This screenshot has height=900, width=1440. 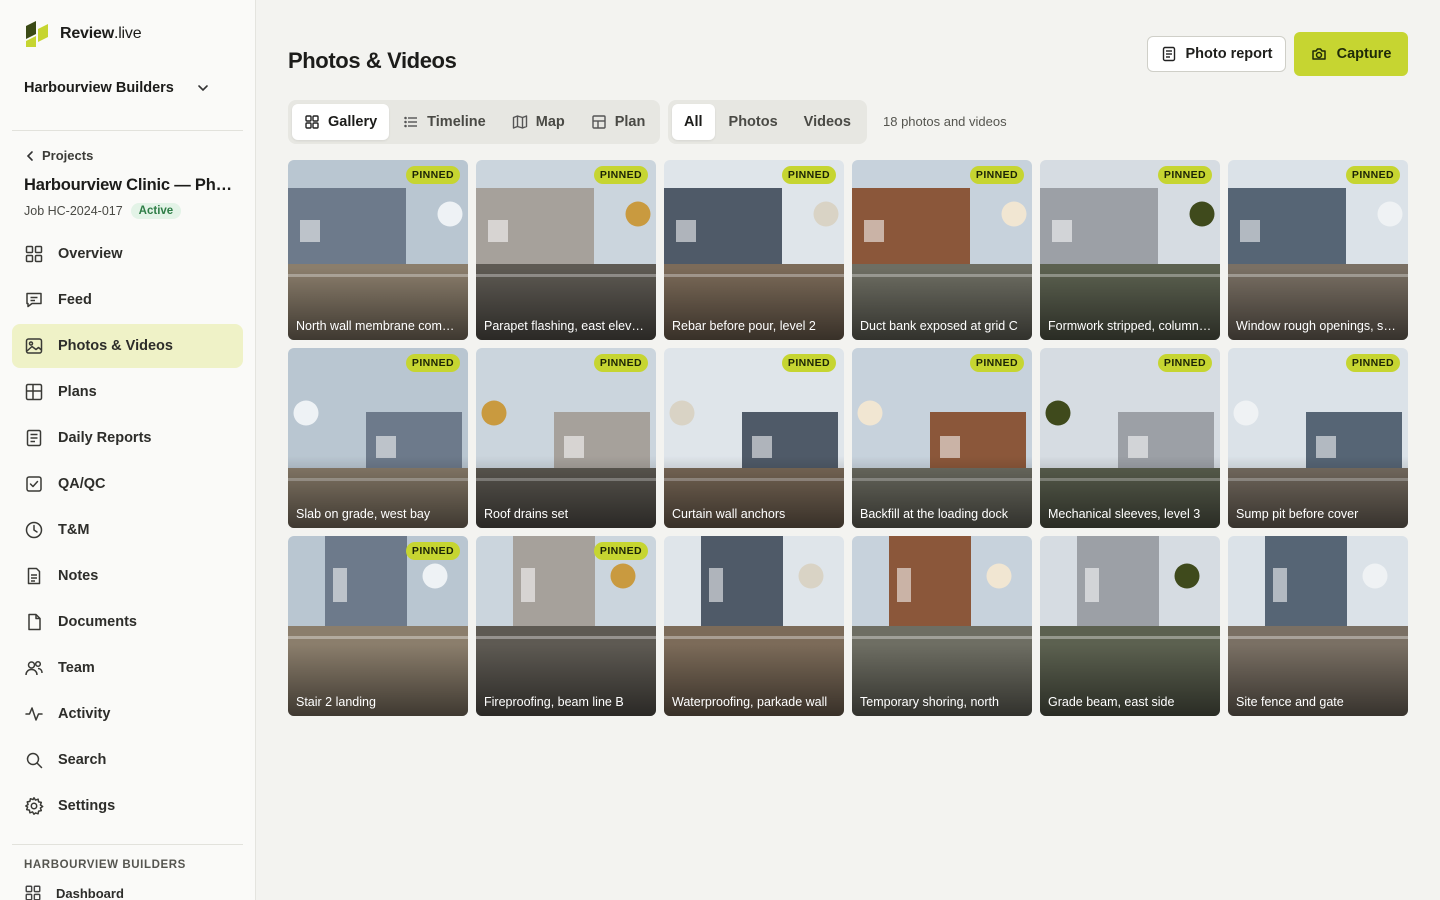 I want to click on note-icon, so click(x=34, y=576).